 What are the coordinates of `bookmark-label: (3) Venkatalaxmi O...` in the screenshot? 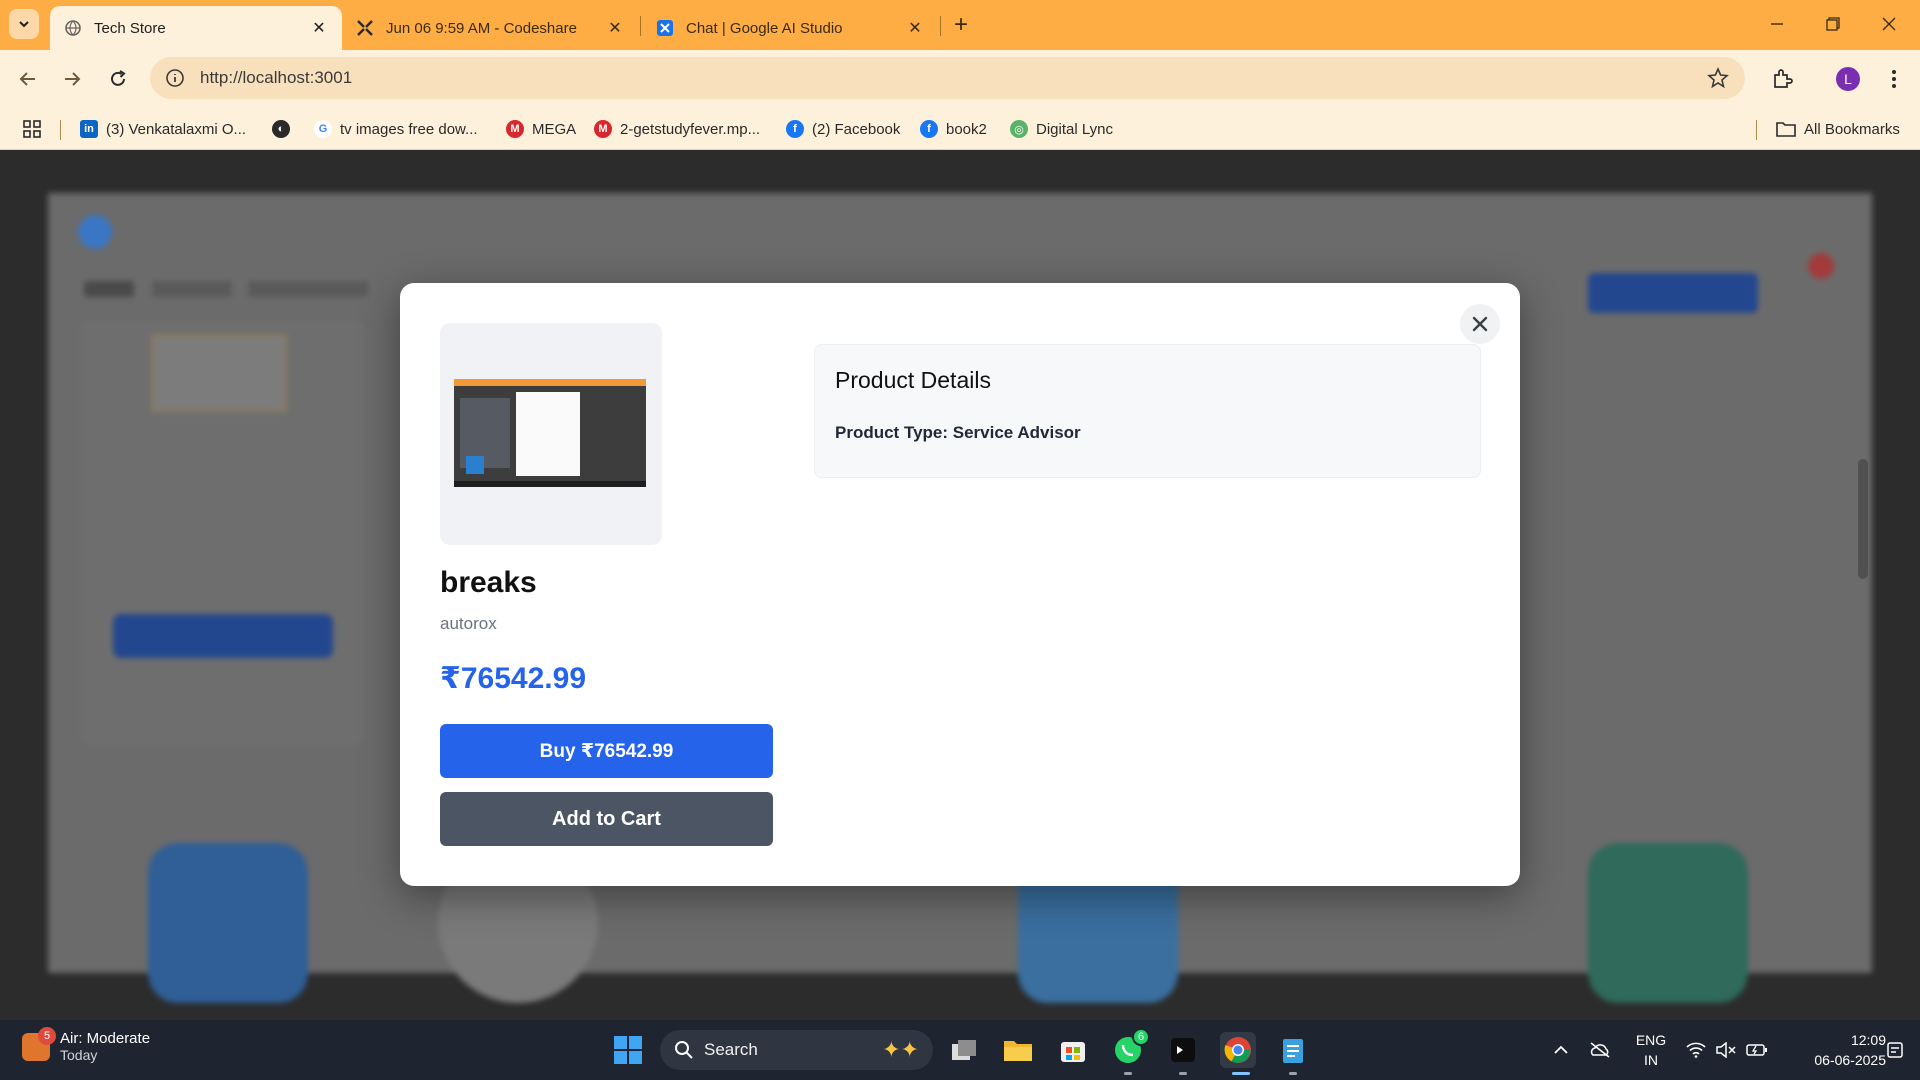 It's located at (176, 129).